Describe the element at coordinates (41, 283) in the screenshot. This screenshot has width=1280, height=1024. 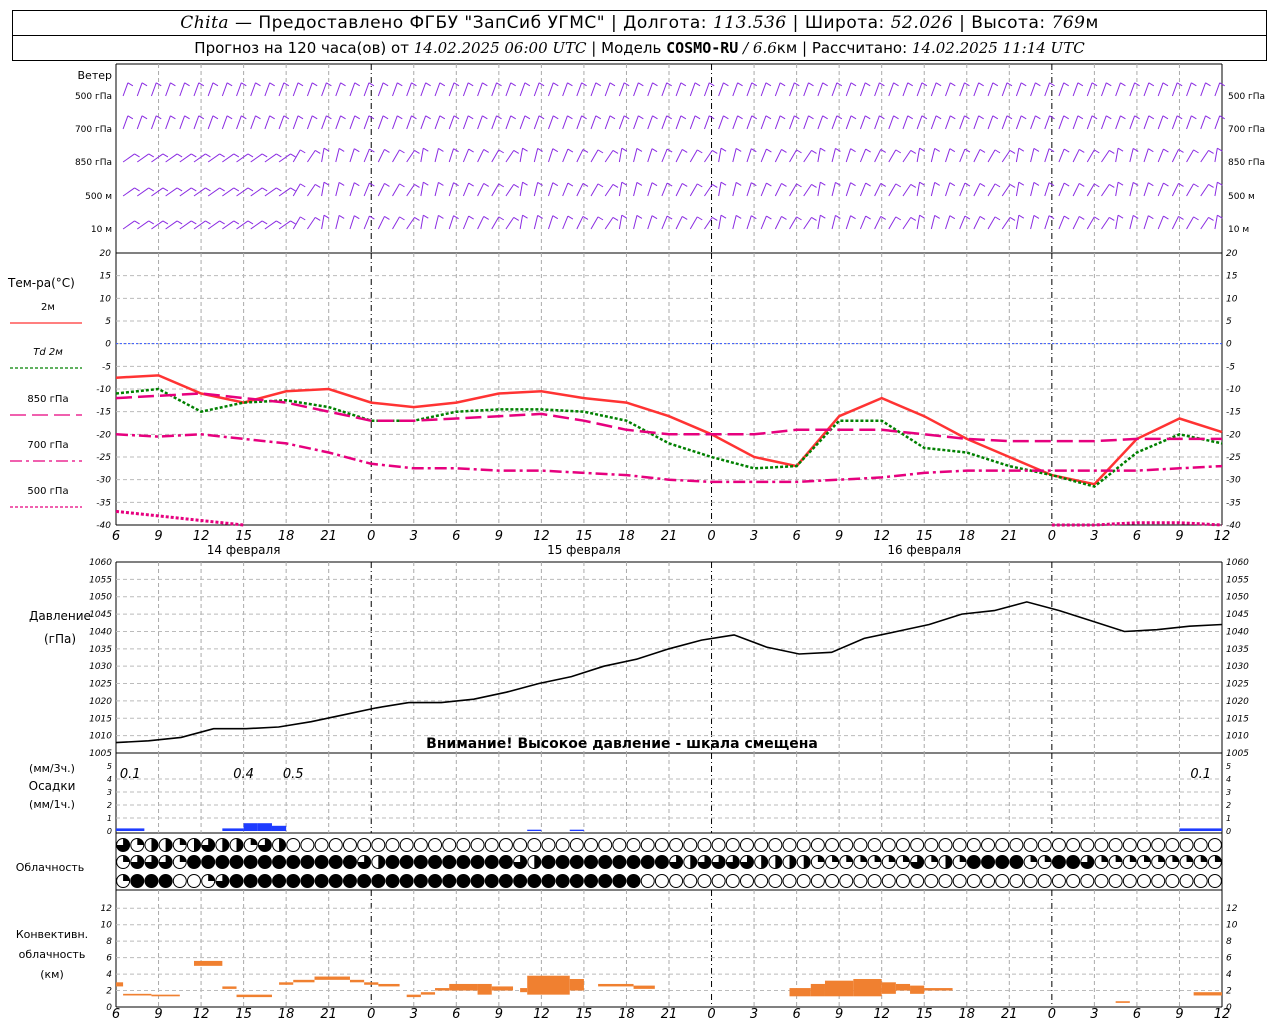
I see `temp-title: Тем-ра(°С)` at that location.